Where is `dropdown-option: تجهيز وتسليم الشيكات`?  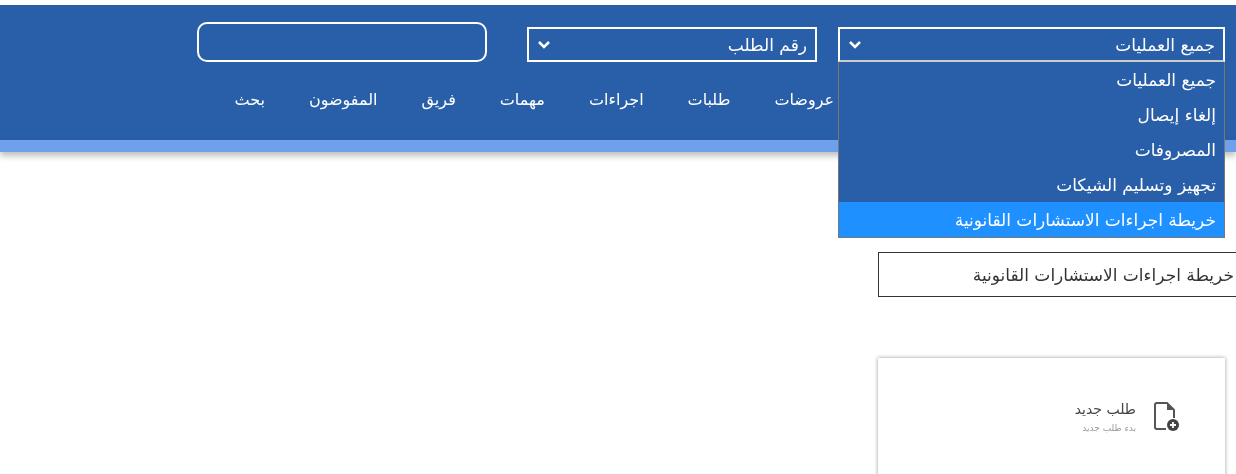
dropdown-option: تجهيز وتسليم الشيكات is located at coordinates (1031, 184).